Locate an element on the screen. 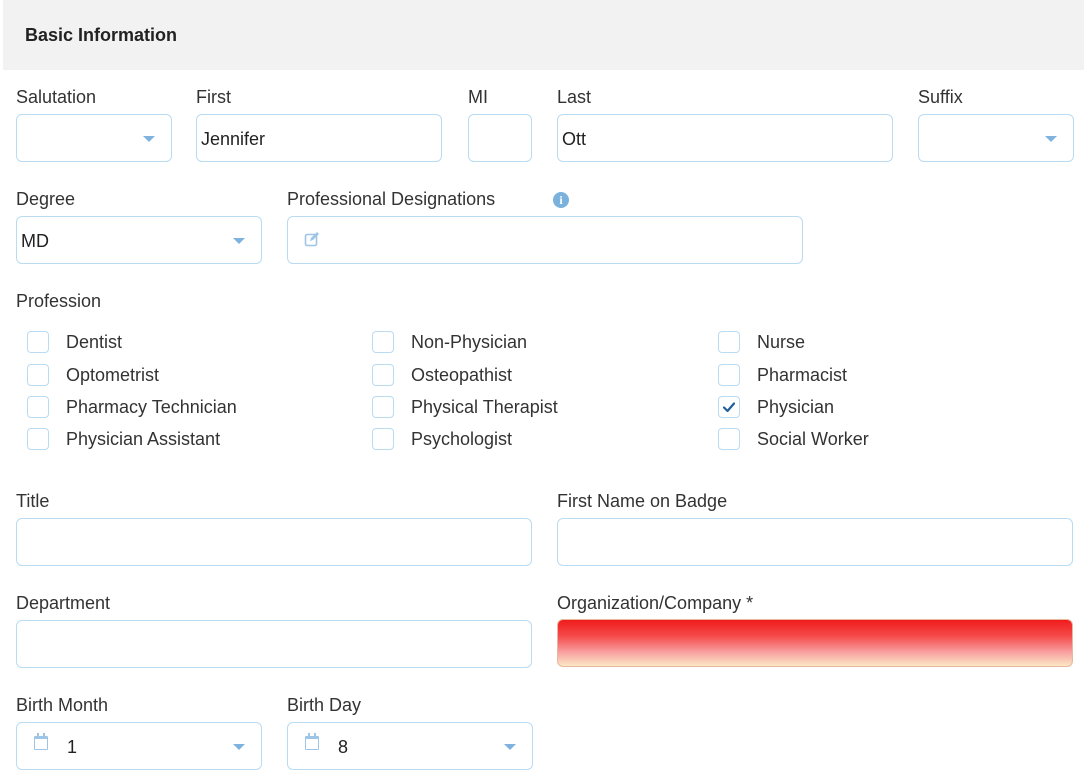 The image size is (1084, 782). organization-input is located at coordinates (815, 643).